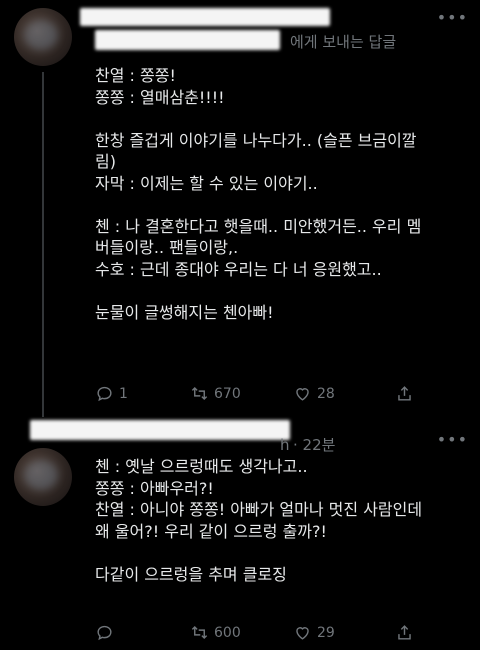  I want to click on tweet-line: 눈물이 글썽해지는 첸아빠!, so click(184, 312).